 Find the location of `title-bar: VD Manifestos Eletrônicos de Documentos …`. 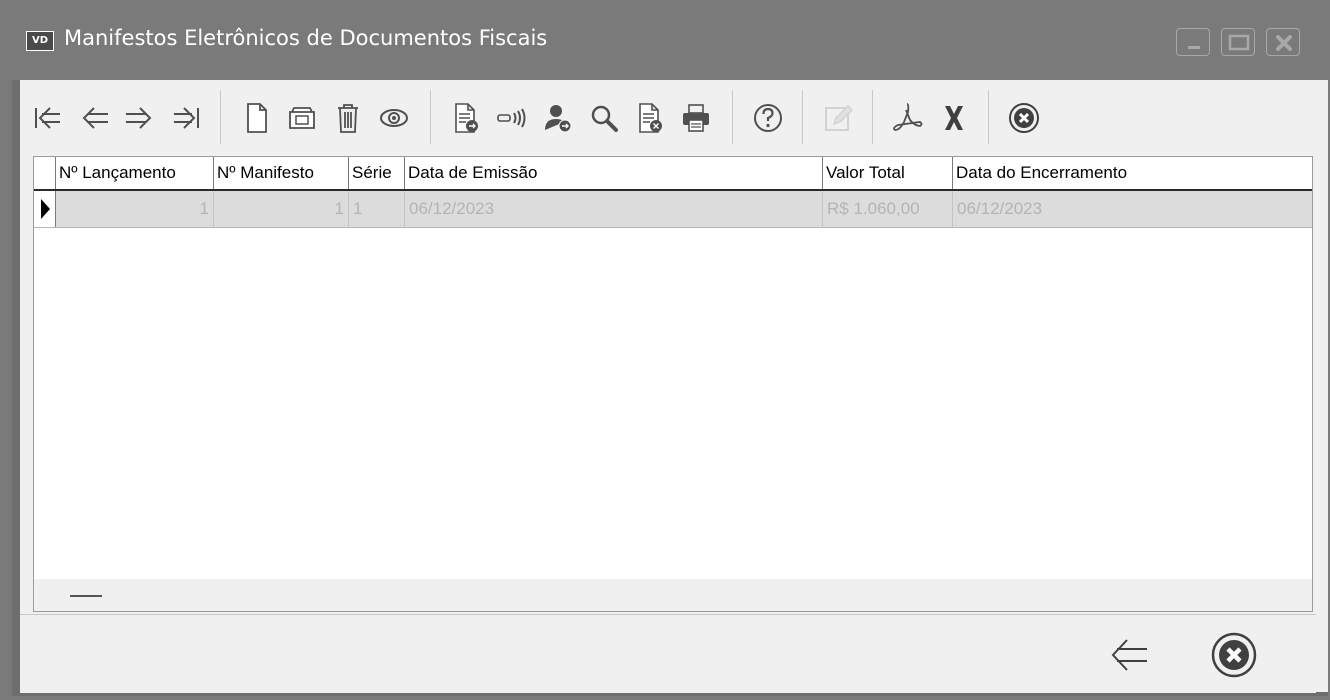

title-bar: VD Manifestos Eletrônicos de Documentos … is located at coordinates (665, 40).